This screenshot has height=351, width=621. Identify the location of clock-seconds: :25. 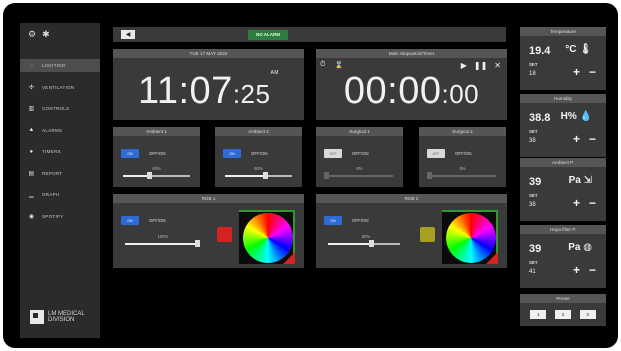
(251, 94).